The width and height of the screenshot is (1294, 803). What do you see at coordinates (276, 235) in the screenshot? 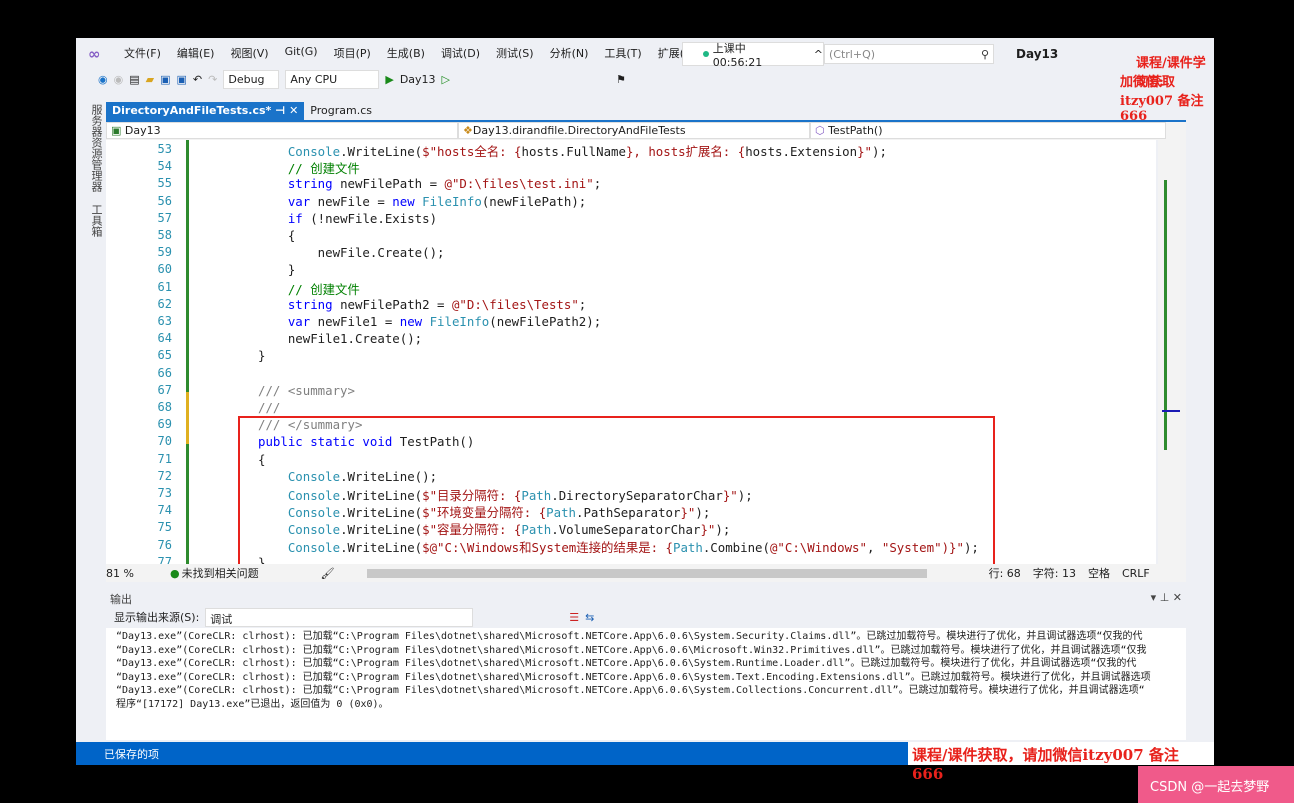
I see `code-line: {` at bounding box center [276, 235].